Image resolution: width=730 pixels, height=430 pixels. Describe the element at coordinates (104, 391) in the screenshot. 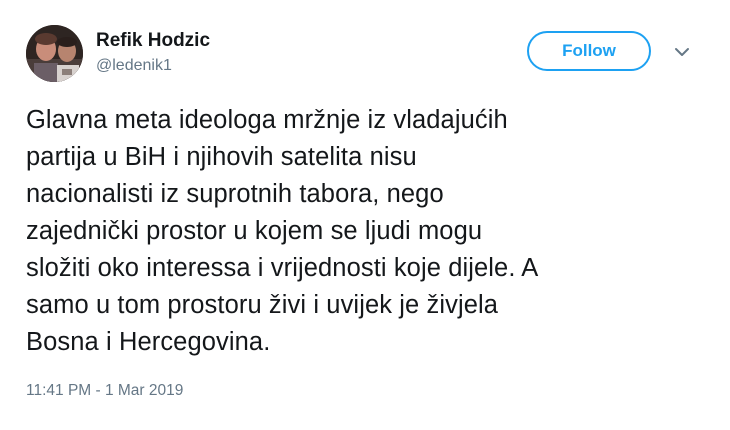

I see `tweet-timestamp: 11:41 PM - 1 Mar 2019` at that location.